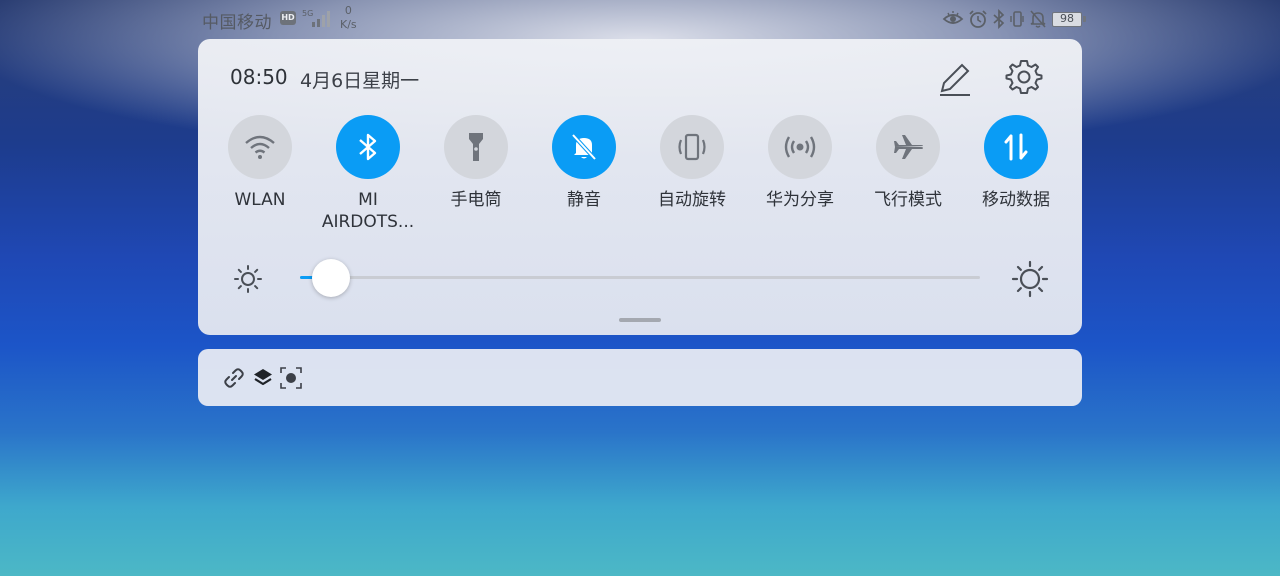 This screenshot has width=1280, height=576. Describe the element at coordinates (259, 77) in the screenshot. I see `clock-time: 08:50` at that location.